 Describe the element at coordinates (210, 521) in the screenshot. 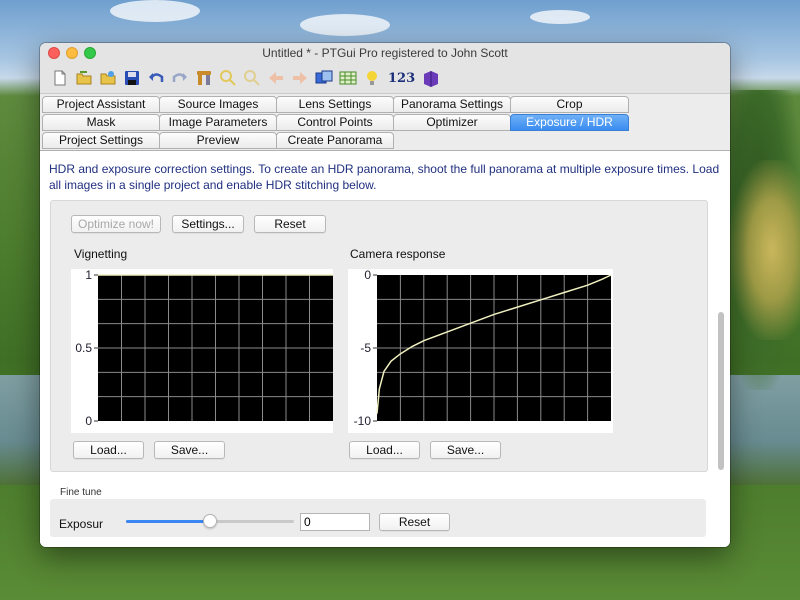

I see `exposure-slider-knob` at that location.